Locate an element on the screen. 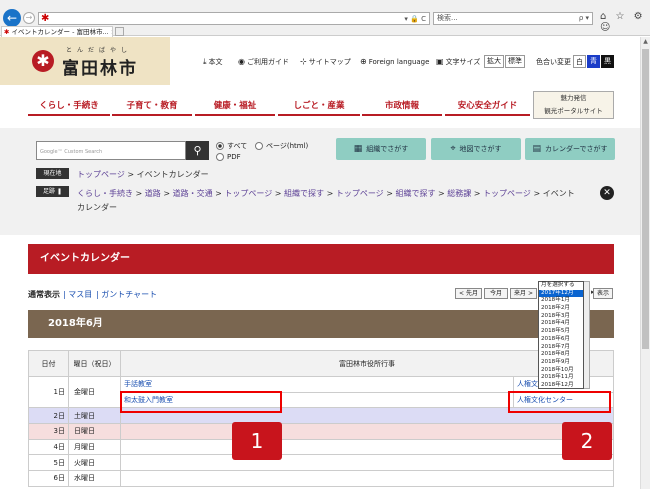 The image size is (650, 489). site-search-input: Google™ Custom Search is located at coordinates (111, 150).